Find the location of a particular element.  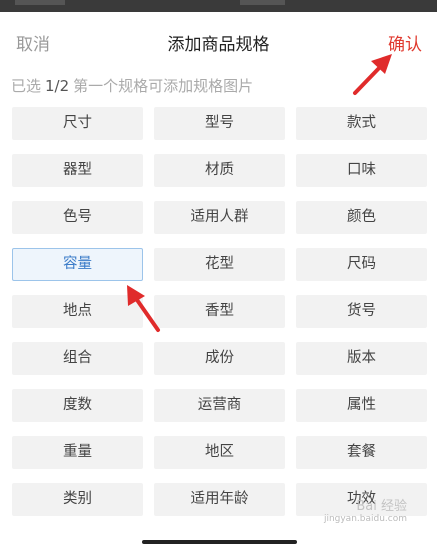

spec-chip-selected: 容量 is located at coordinates (77, 264).